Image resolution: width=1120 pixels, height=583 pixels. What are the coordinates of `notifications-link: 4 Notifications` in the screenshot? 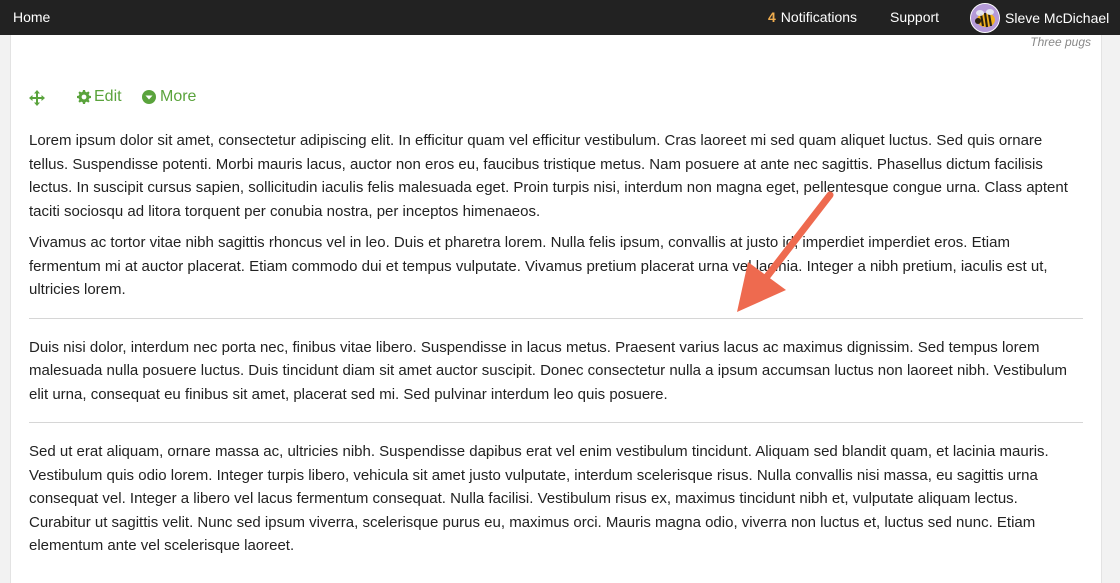 It's located at (812, 17).